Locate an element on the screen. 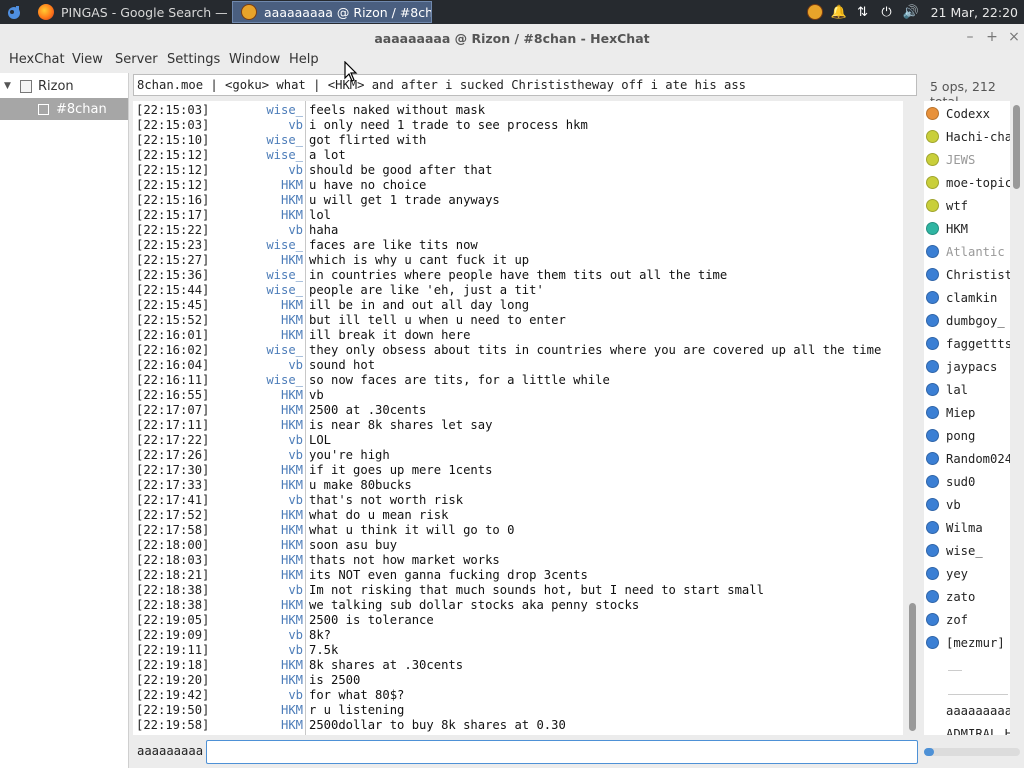 Image resolution: width=1024 pixels, height=768 pixels. menu-view: View is located at coordinates (87, 59).